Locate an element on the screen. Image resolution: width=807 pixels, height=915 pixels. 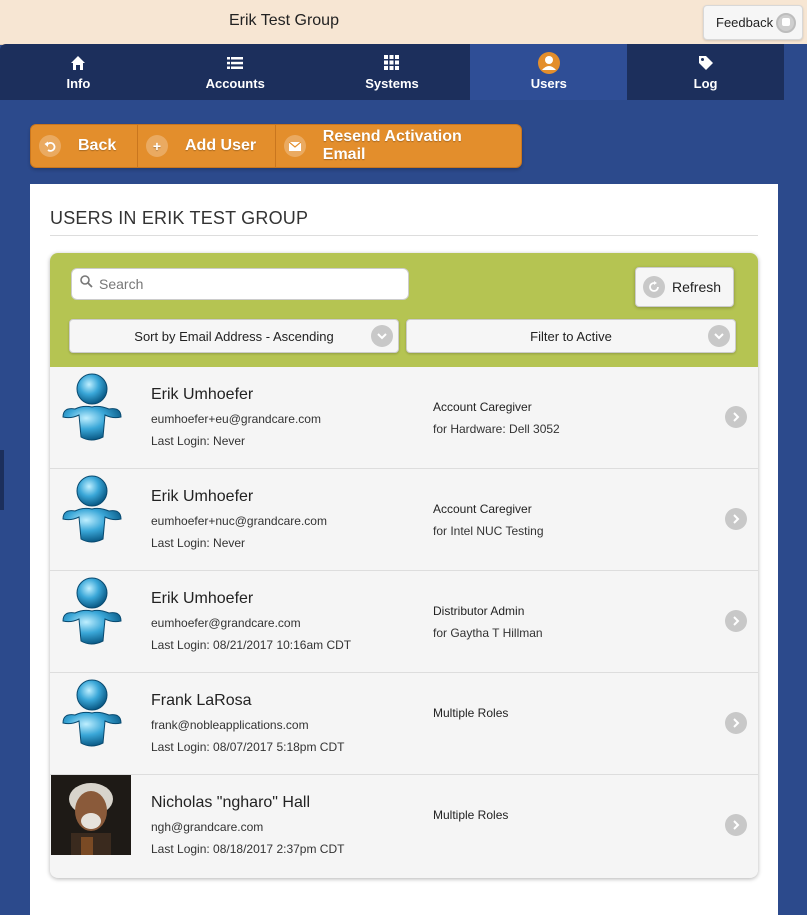
photo-avatar is located at coordinates (91, 815).